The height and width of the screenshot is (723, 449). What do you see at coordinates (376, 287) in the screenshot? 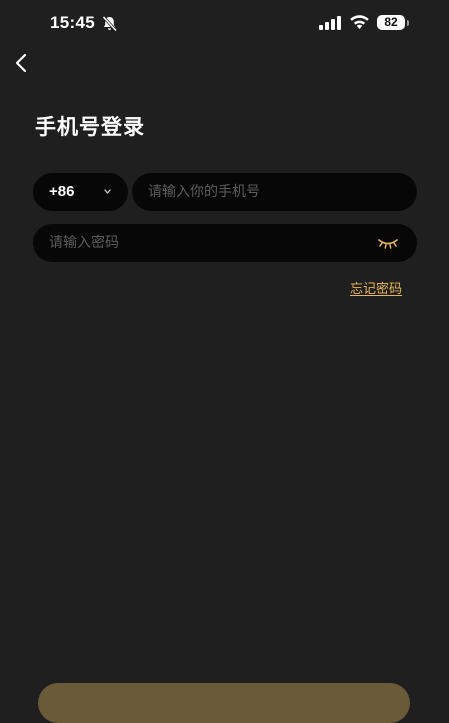
I see `forgot-password-link: 忘记密码` at bounding box center [376, 287].